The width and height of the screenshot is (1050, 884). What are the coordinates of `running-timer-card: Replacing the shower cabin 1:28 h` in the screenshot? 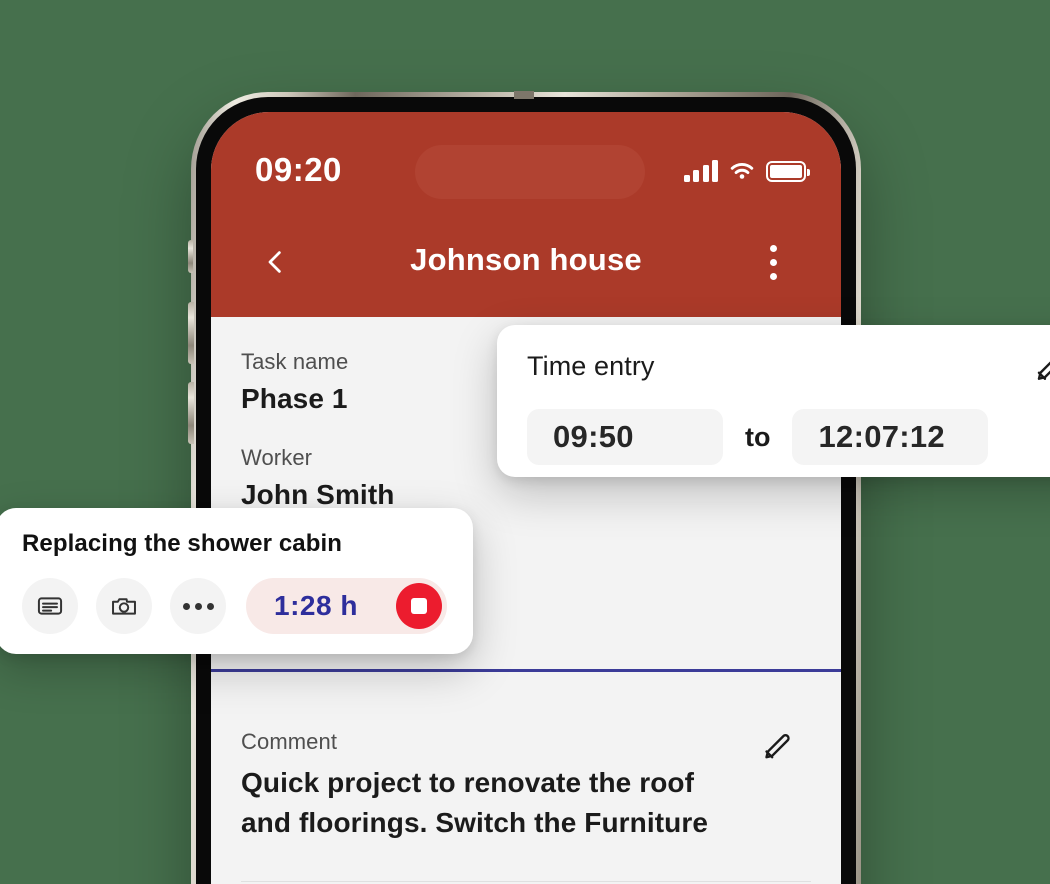 It's located at (236, 581).